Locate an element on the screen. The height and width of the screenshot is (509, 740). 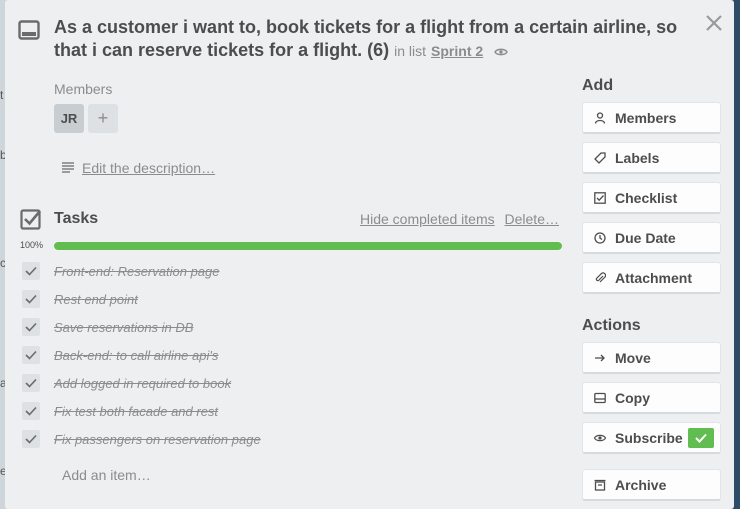
checklist-item: Fix passengers on reservation page is located at coordinates (292, 439).